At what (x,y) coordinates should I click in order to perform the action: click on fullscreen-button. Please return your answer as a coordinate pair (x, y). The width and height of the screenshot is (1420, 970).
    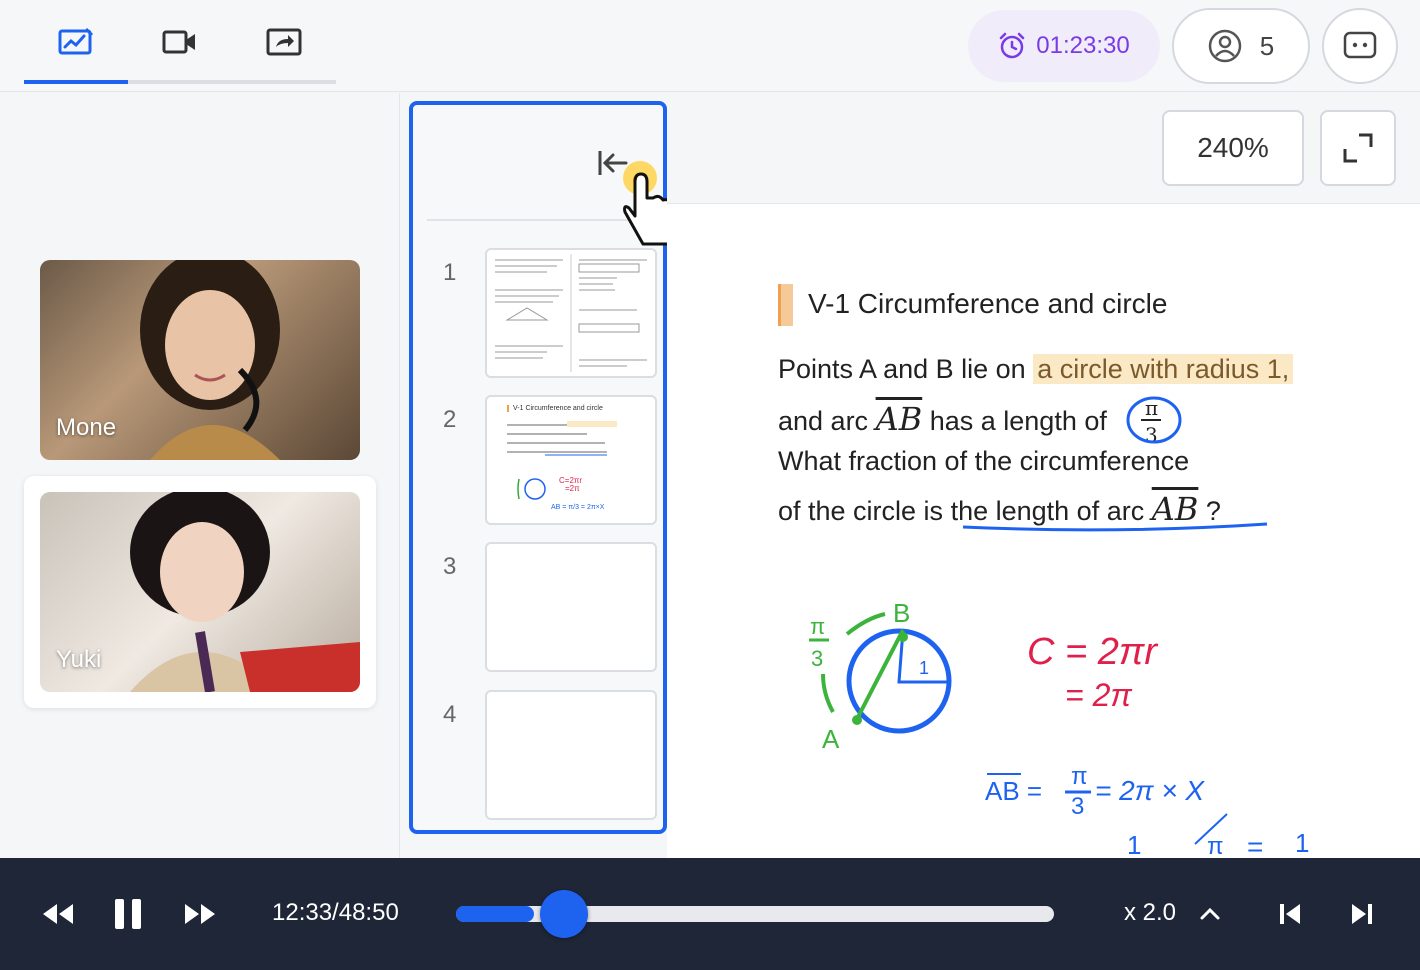
    Looking at the image, I should click on (1358, 148).